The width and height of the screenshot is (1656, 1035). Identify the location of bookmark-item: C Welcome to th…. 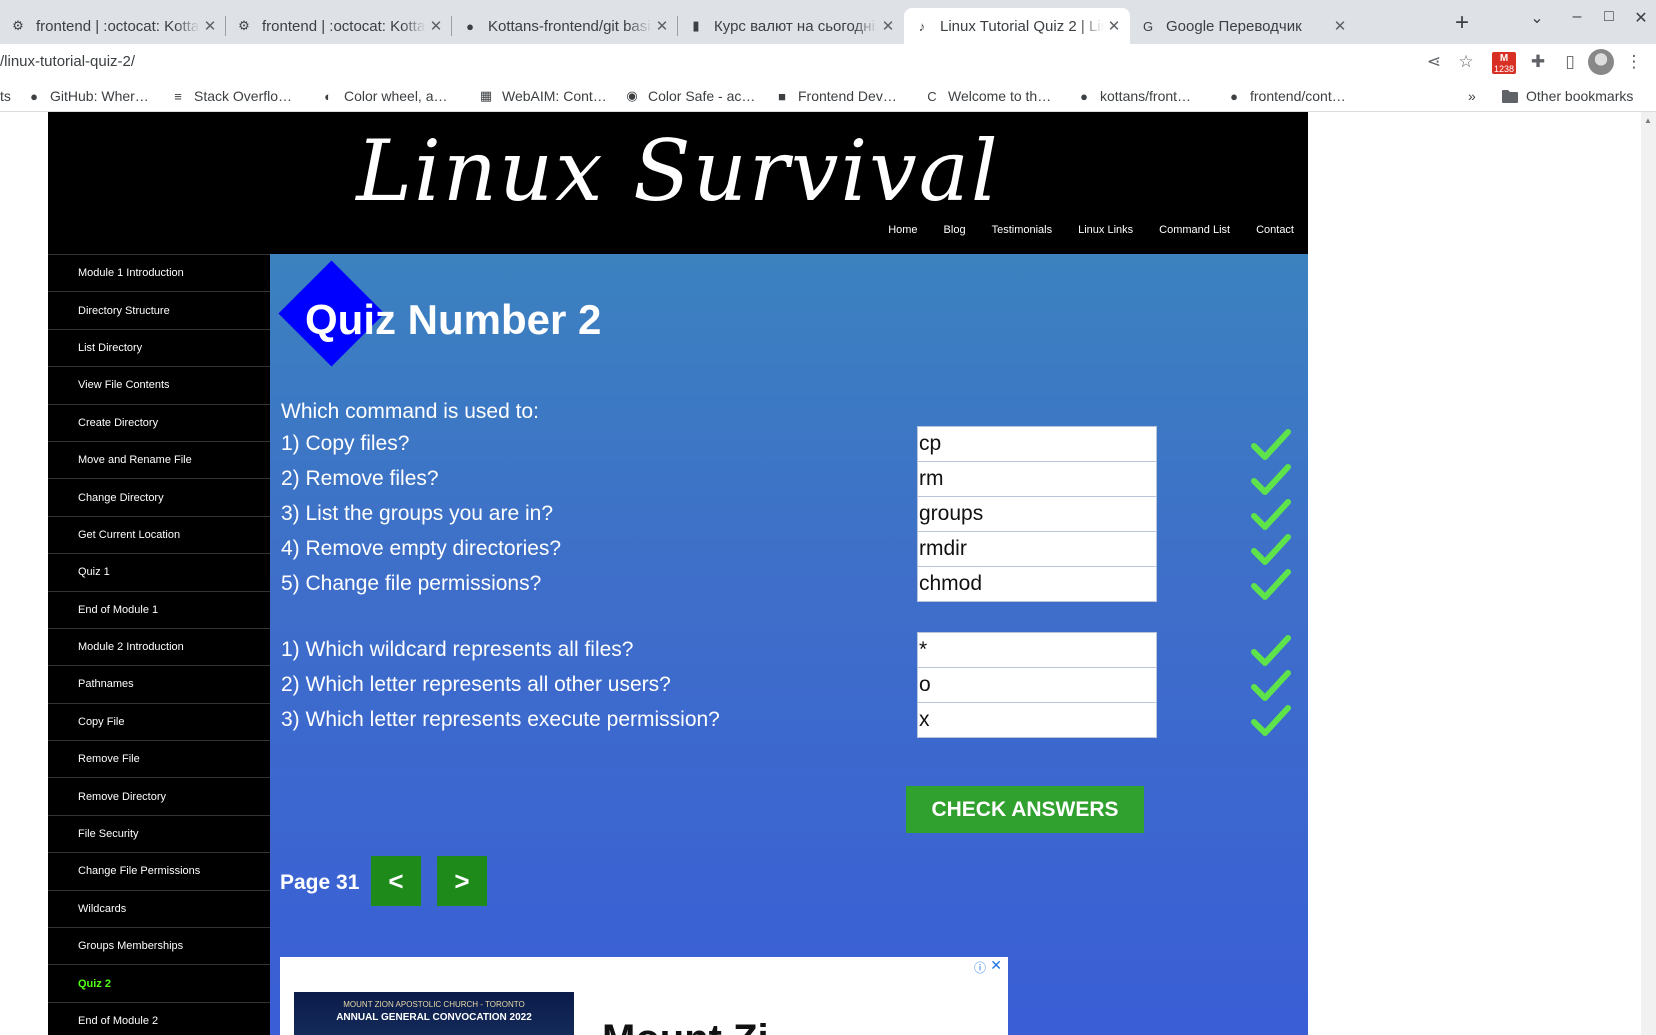
(987, 96).